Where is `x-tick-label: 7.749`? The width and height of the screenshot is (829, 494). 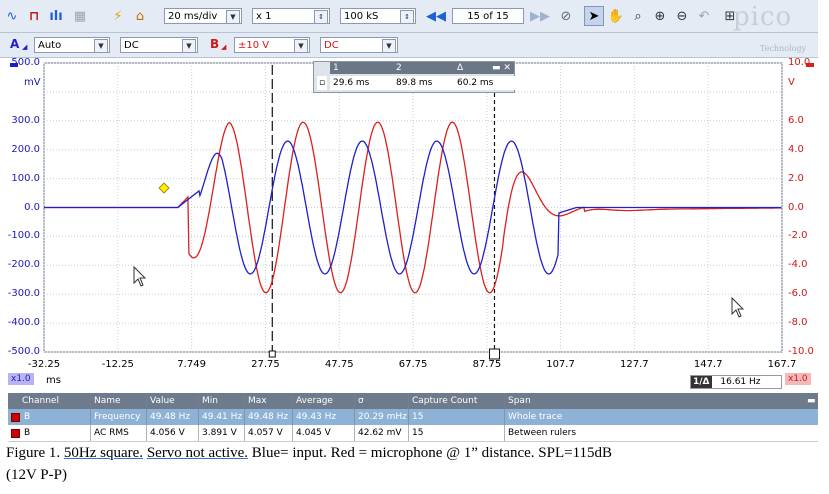
x-tick-label: 7.749 is located at coordinates (191, 364).